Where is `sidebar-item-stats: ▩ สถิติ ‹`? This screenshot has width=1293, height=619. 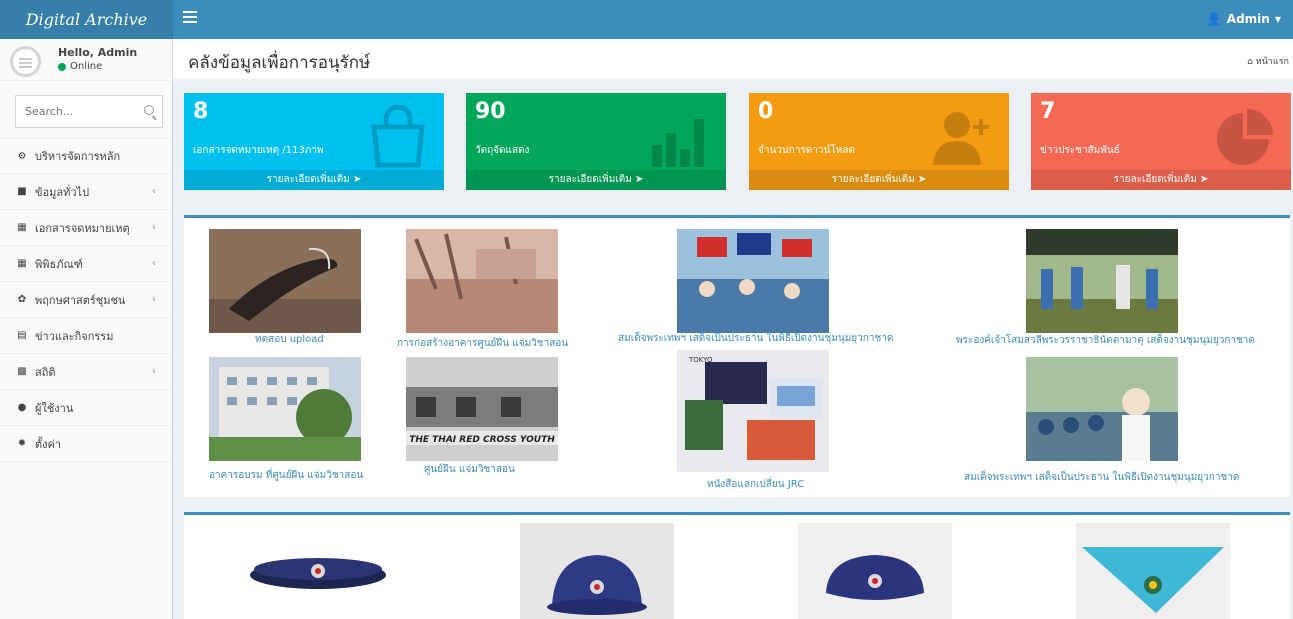 sidebar-item-stats: ▩ สถิติ ‹ is located at coordinates (86, 372).